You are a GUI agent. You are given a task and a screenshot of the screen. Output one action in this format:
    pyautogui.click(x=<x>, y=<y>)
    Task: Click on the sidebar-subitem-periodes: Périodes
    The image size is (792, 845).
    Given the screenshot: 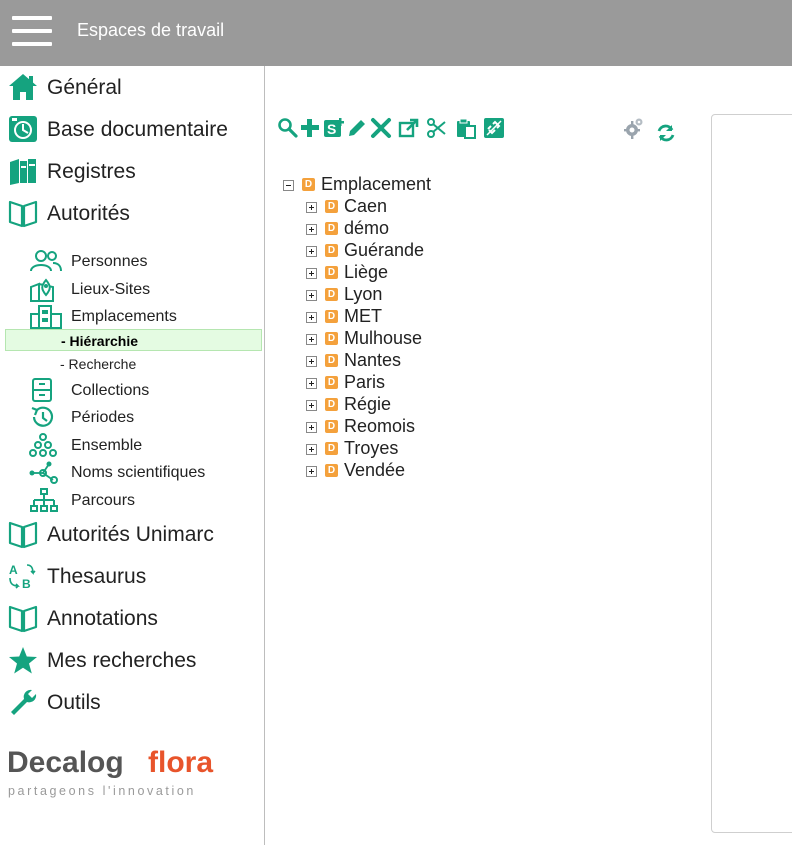 What is the action you would take?
    pyautogui.click(x=131, y=417)
    